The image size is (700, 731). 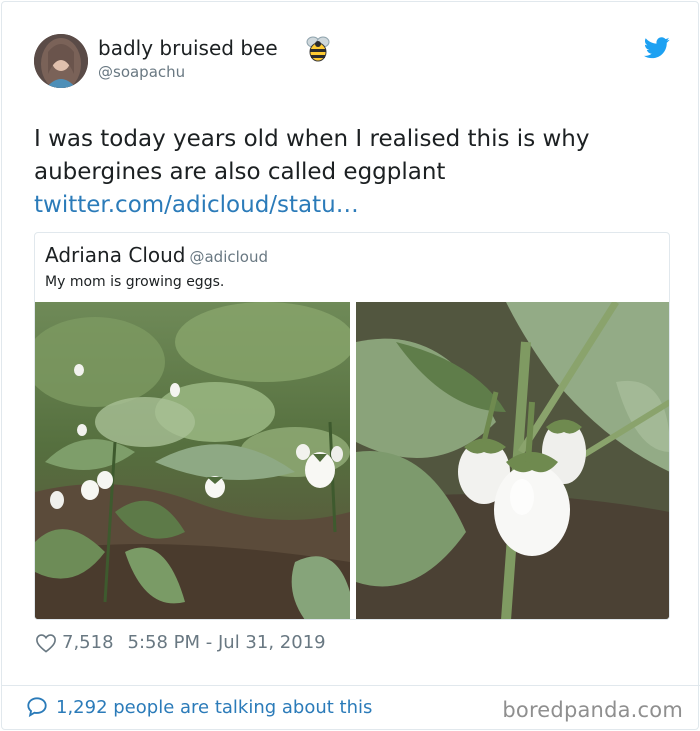 I want to click on speech-bubble-icon, so click(x=37, y=707).